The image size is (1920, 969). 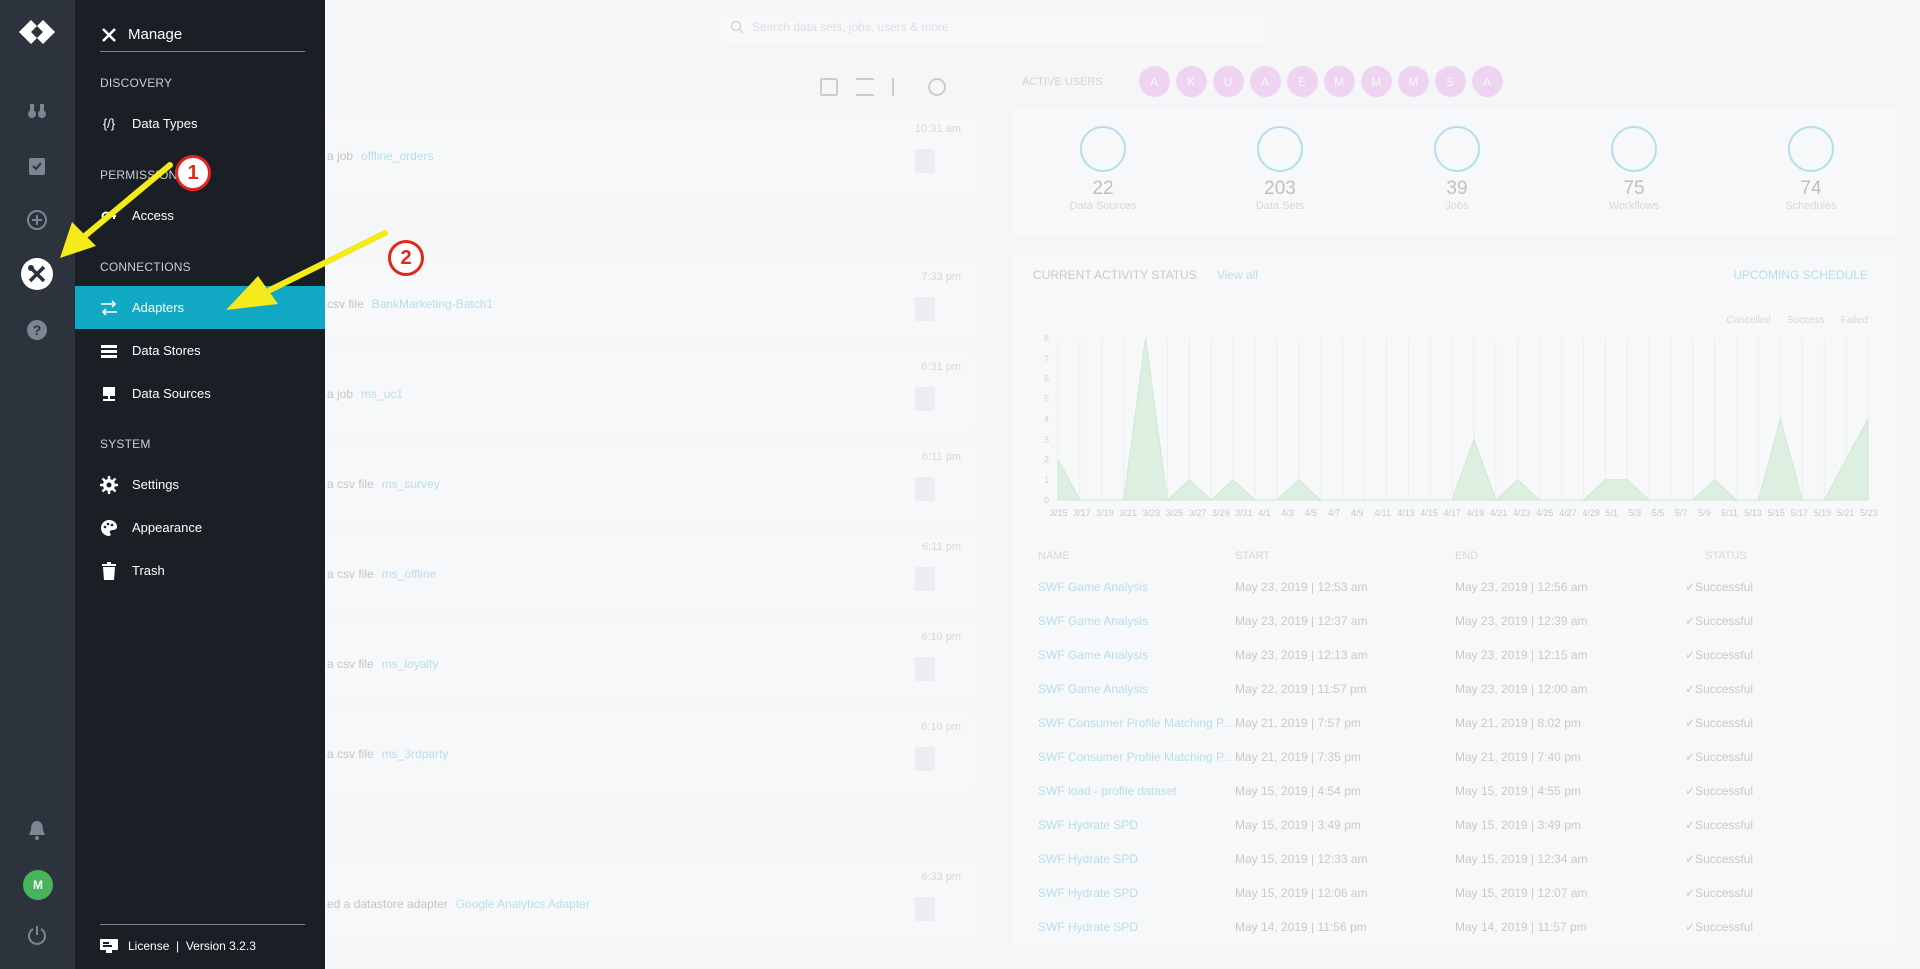 I want to click on global-search: Search data sets, jobs, users & more, so click(x=995, y=27).